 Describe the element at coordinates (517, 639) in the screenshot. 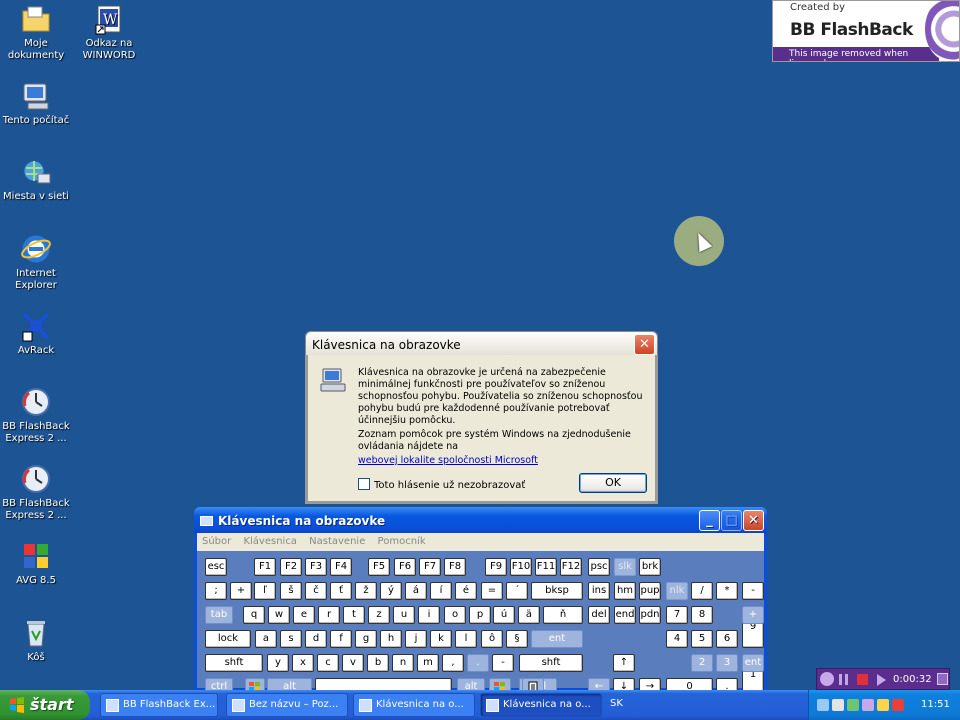

I see `key: §` at that location.